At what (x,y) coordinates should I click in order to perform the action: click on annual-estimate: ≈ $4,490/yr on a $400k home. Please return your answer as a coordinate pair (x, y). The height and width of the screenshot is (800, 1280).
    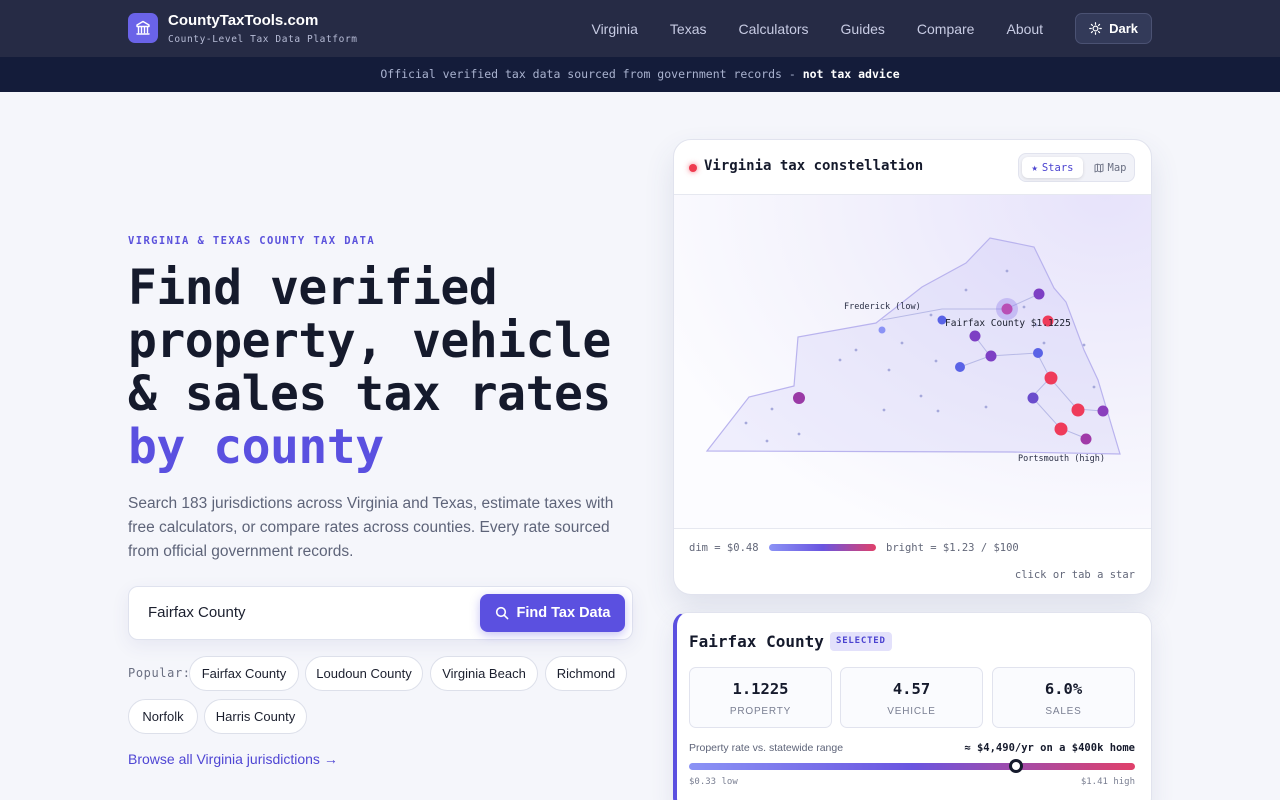
    Looking at the image, I should click on (1049, 748).